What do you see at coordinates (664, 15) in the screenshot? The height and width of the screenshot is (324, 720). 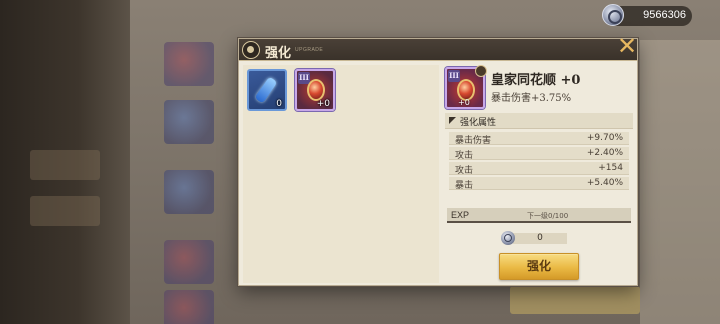 I see `currency-amount: 9566306` at bounding box center [664, 15].